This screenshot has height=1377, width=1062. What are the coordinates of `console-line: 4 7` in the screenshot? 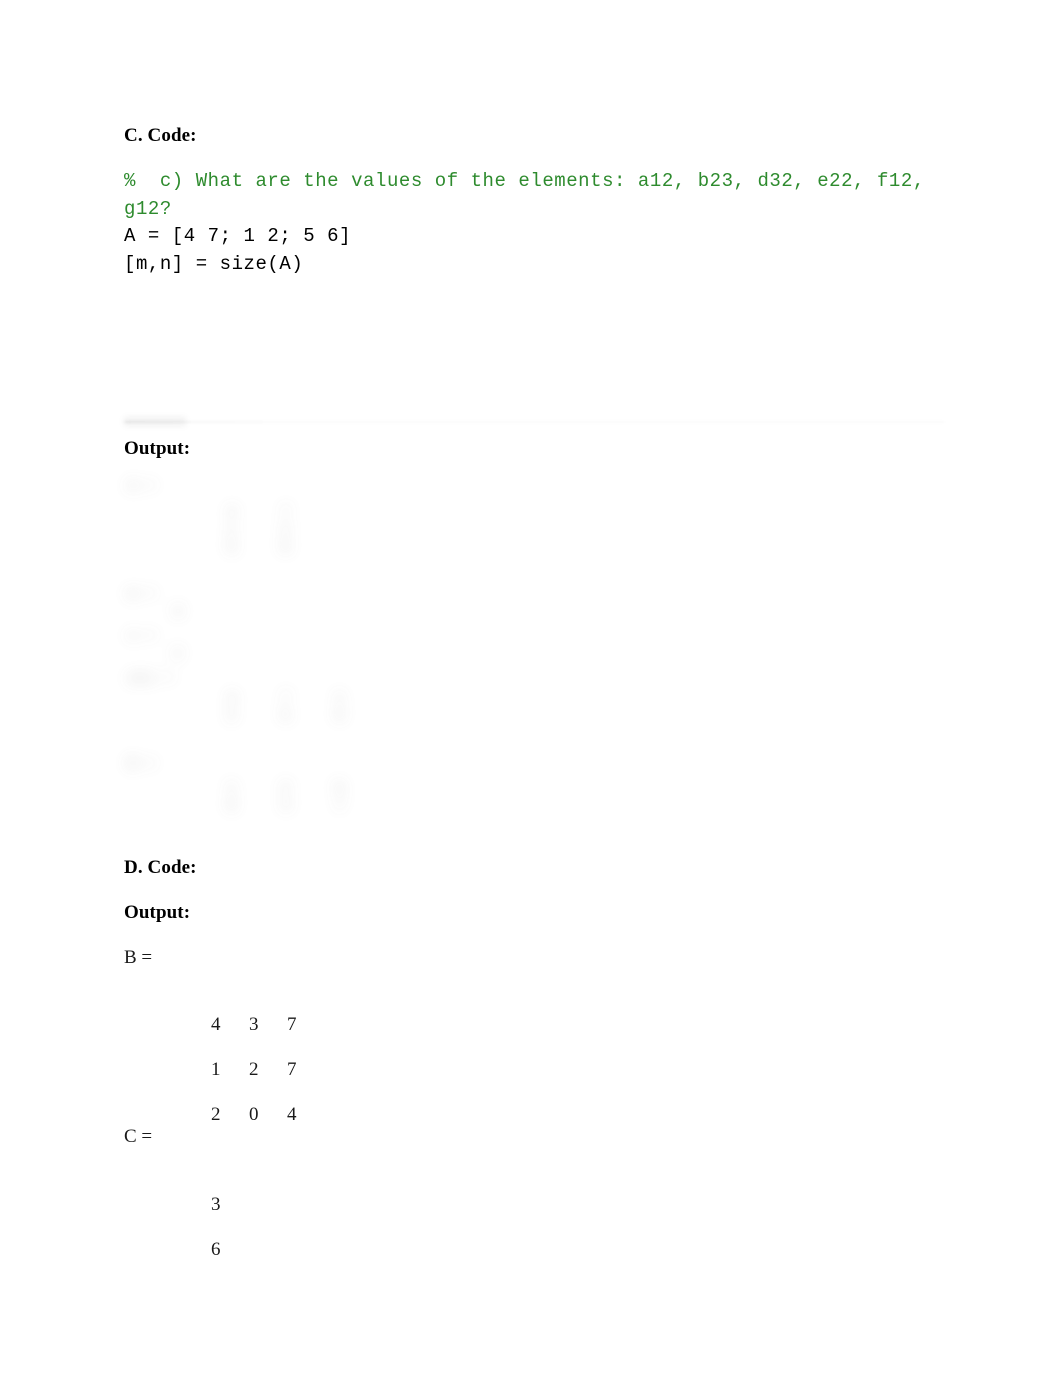 It's located at (236, 512).